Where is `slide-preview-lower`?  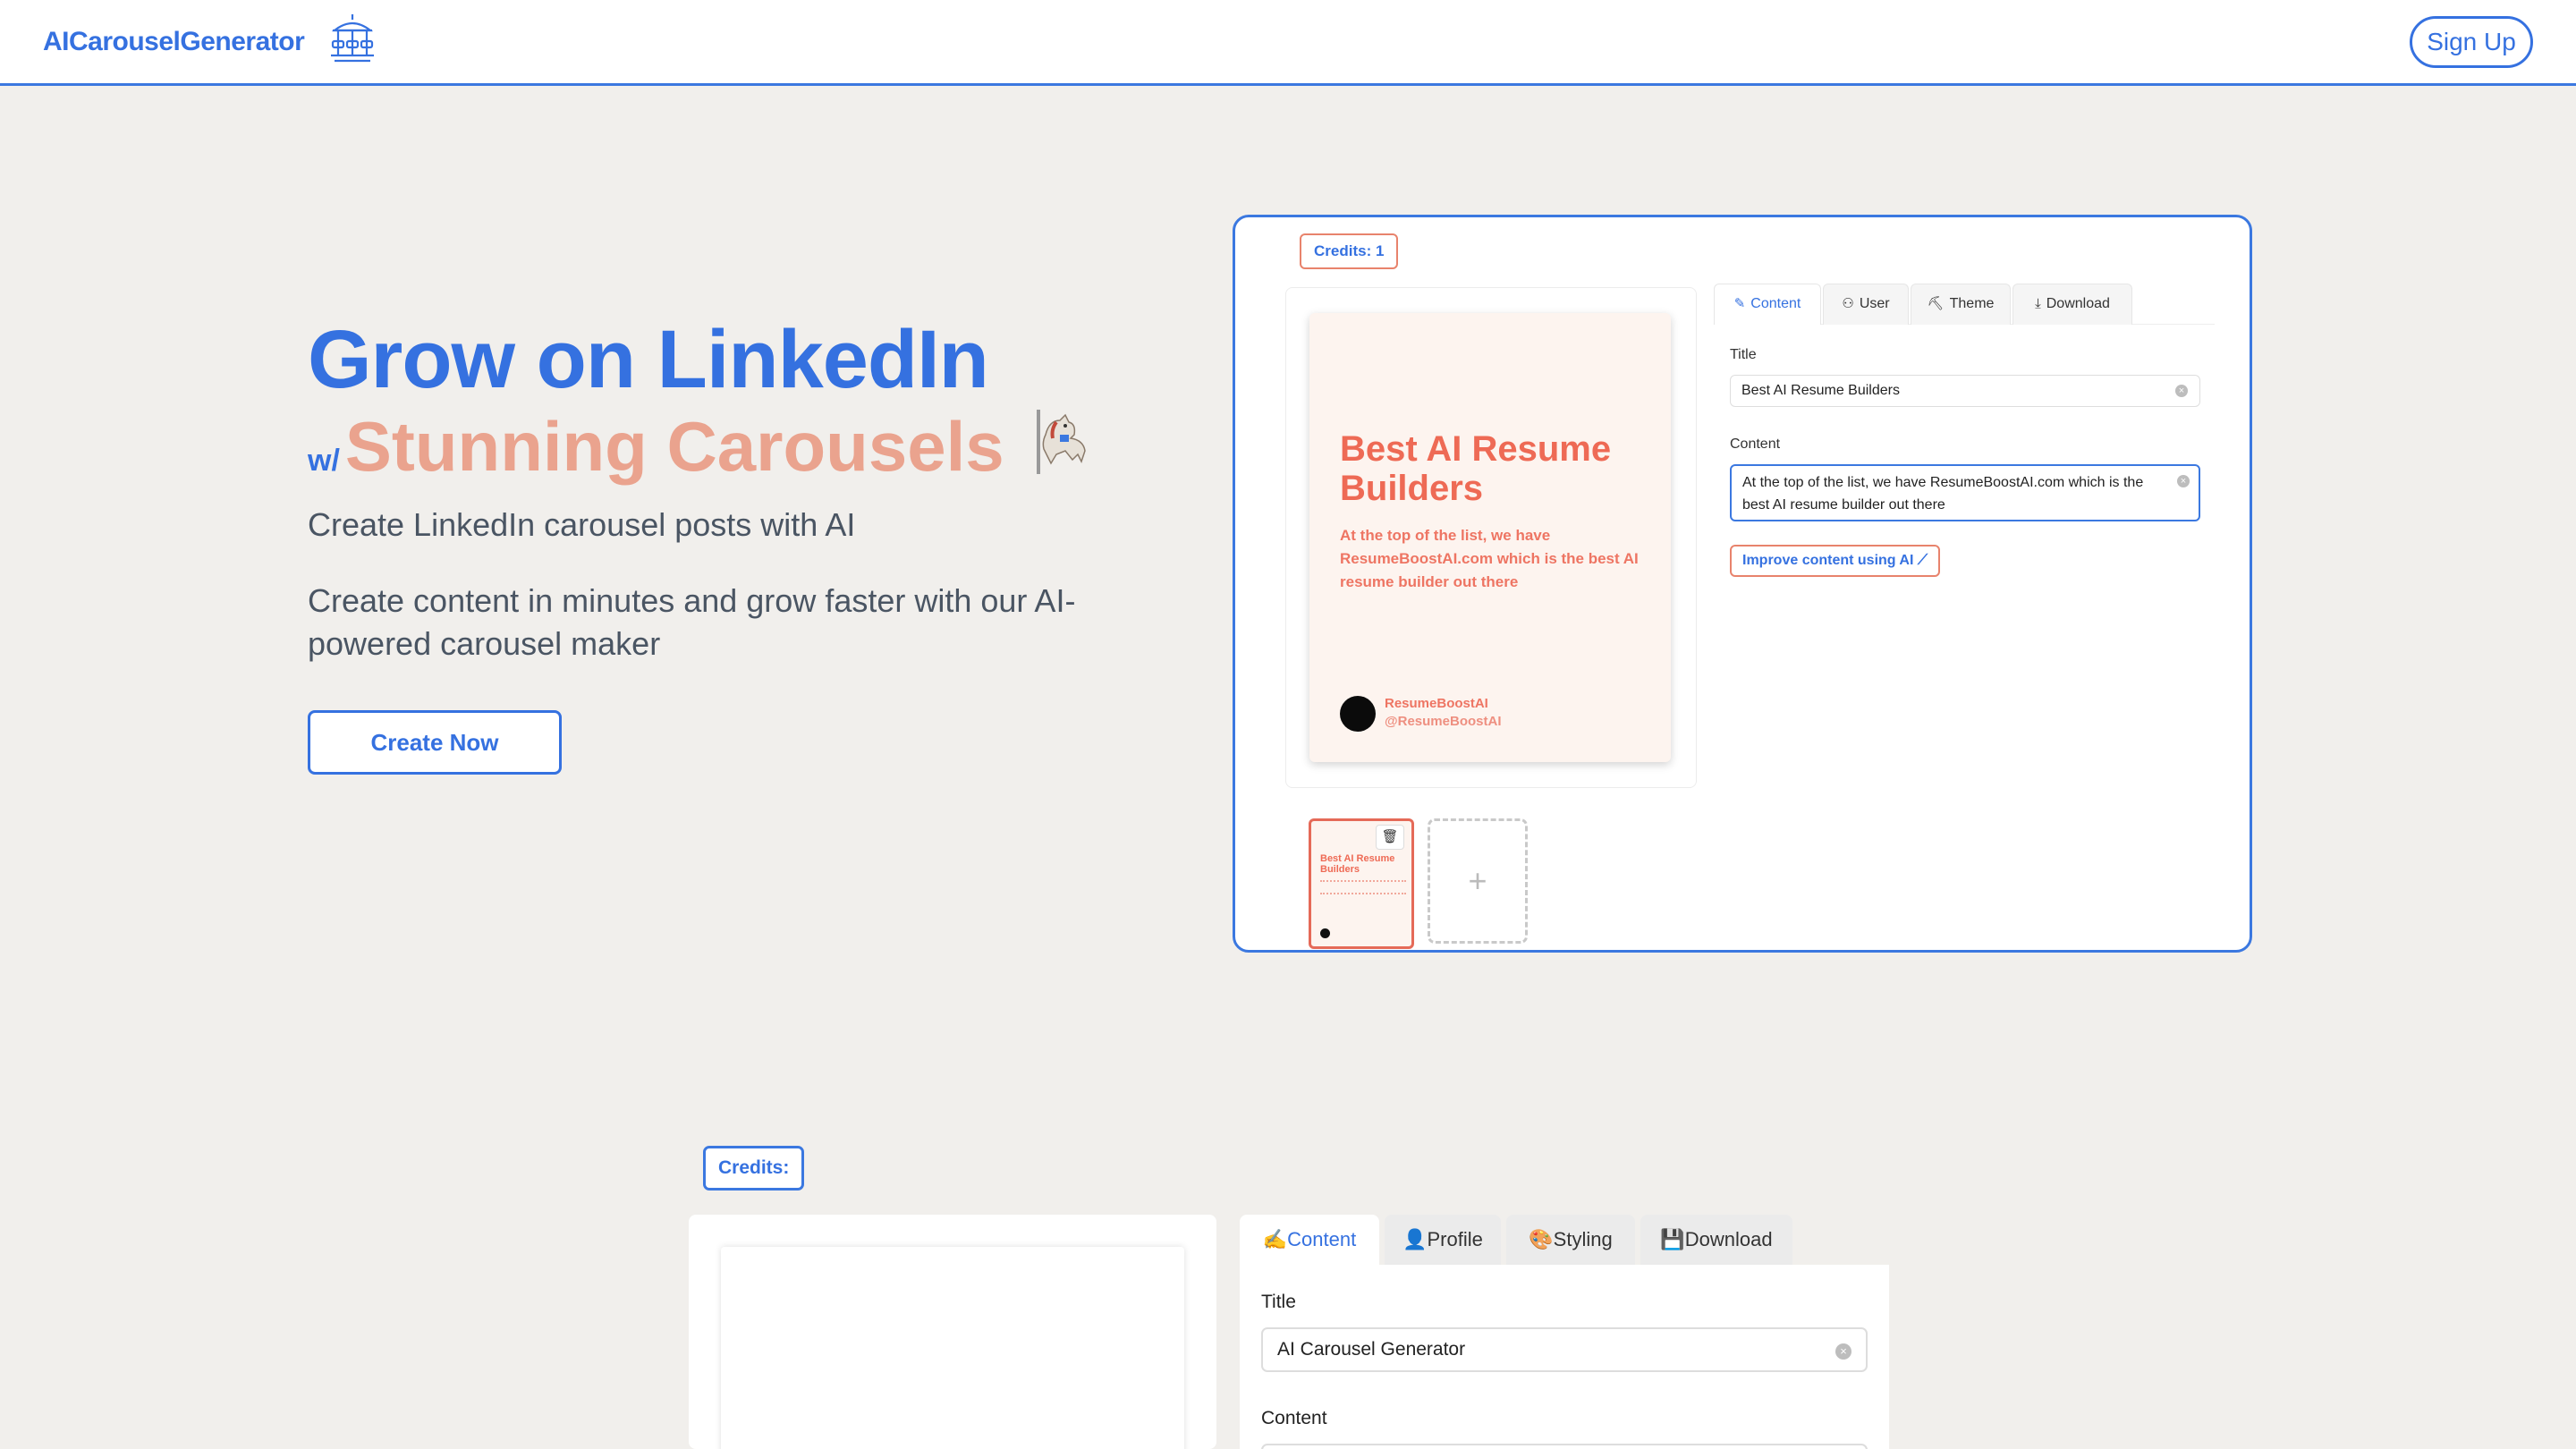 slide-preview-lower is located at coordinates (952, 1348).